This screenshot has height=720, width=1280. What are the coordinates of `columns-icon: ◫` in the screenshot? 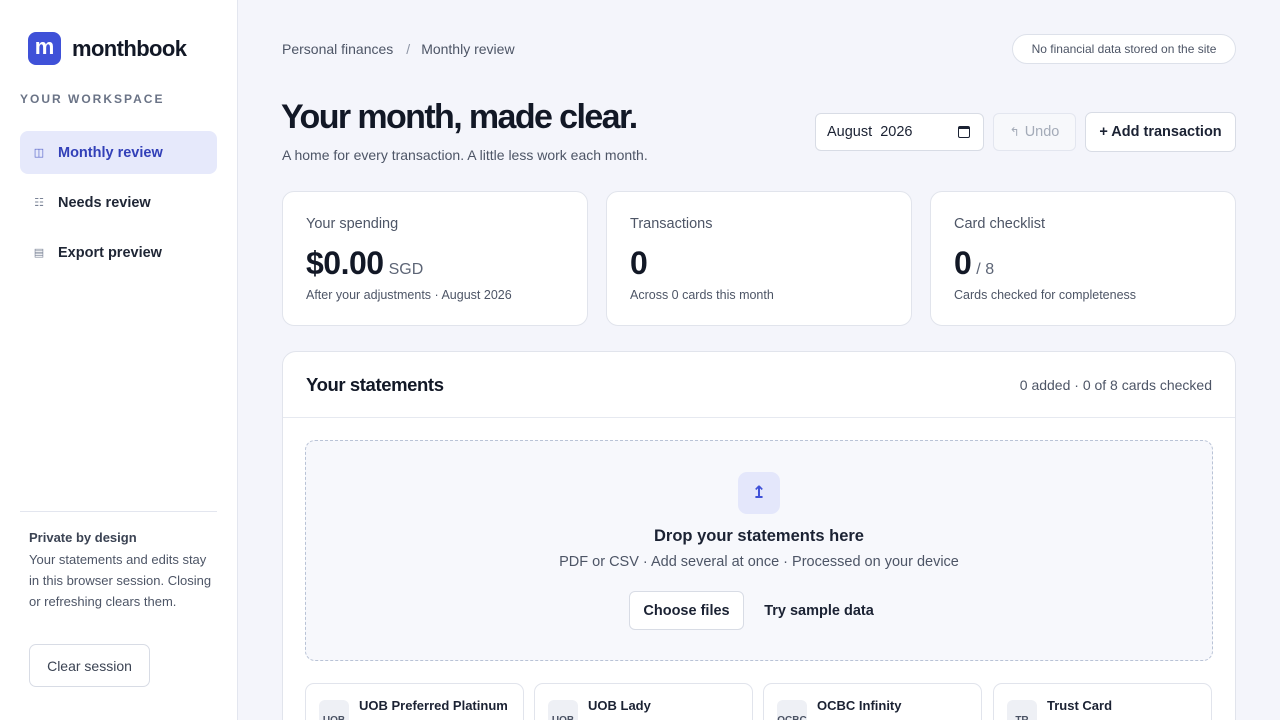 It's located at (39, 153).